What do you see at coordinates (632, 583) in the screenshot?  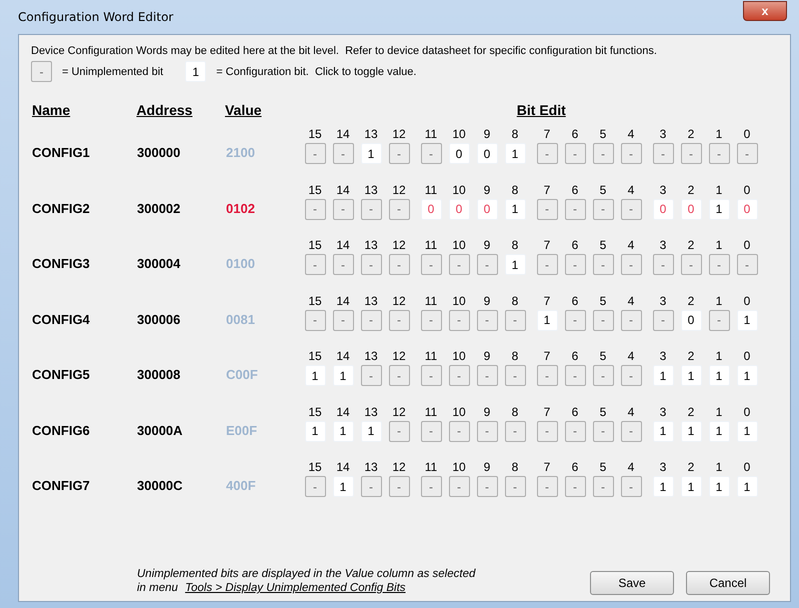 I see `dialog-button: Save` at bounding box center [632, 583].